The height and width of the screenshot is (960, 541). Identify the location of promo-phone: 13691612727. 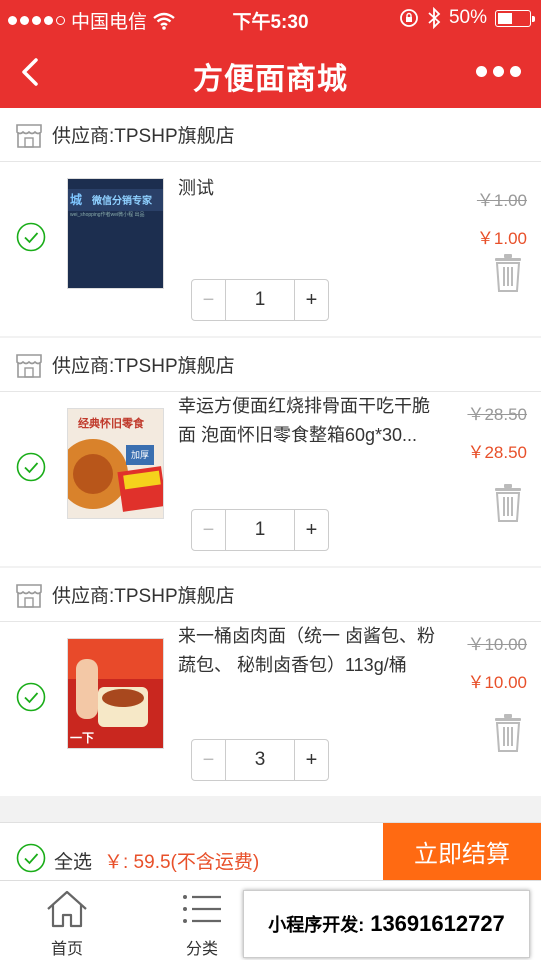
(437, 923).